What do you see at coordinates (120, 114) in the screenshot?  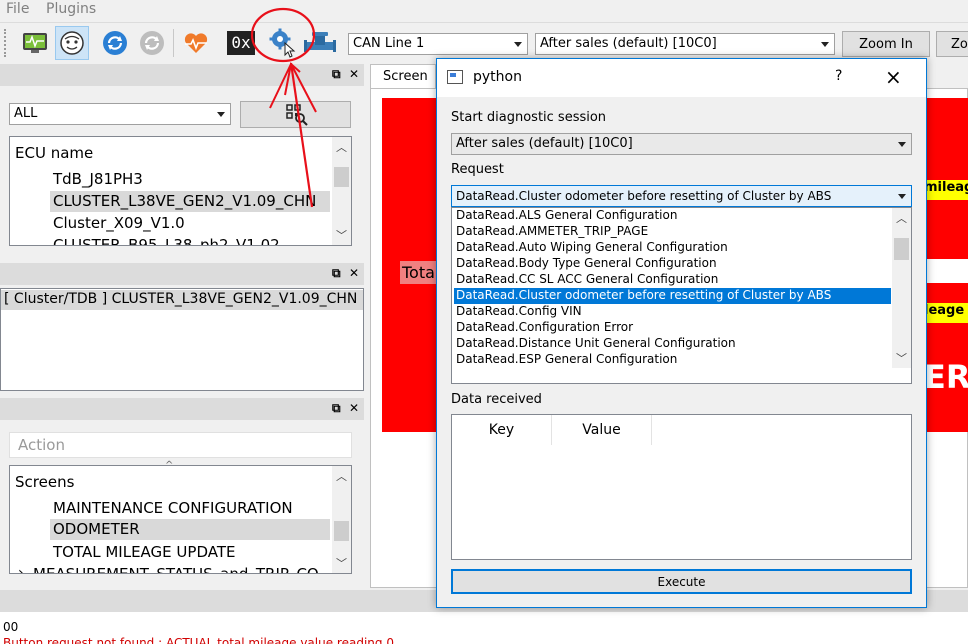 I see `ecu-filter-select: ALL` at bounding box center [120, 114].